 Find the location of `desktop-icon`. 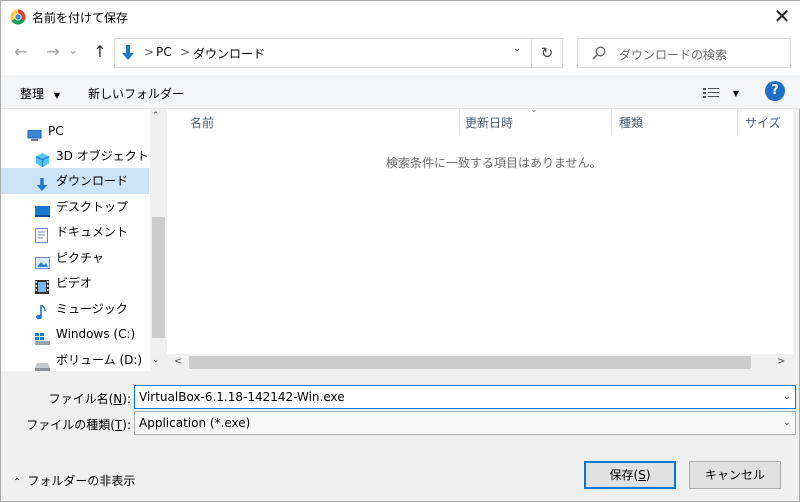

desktop-icon is located at coordinates (42, 209).